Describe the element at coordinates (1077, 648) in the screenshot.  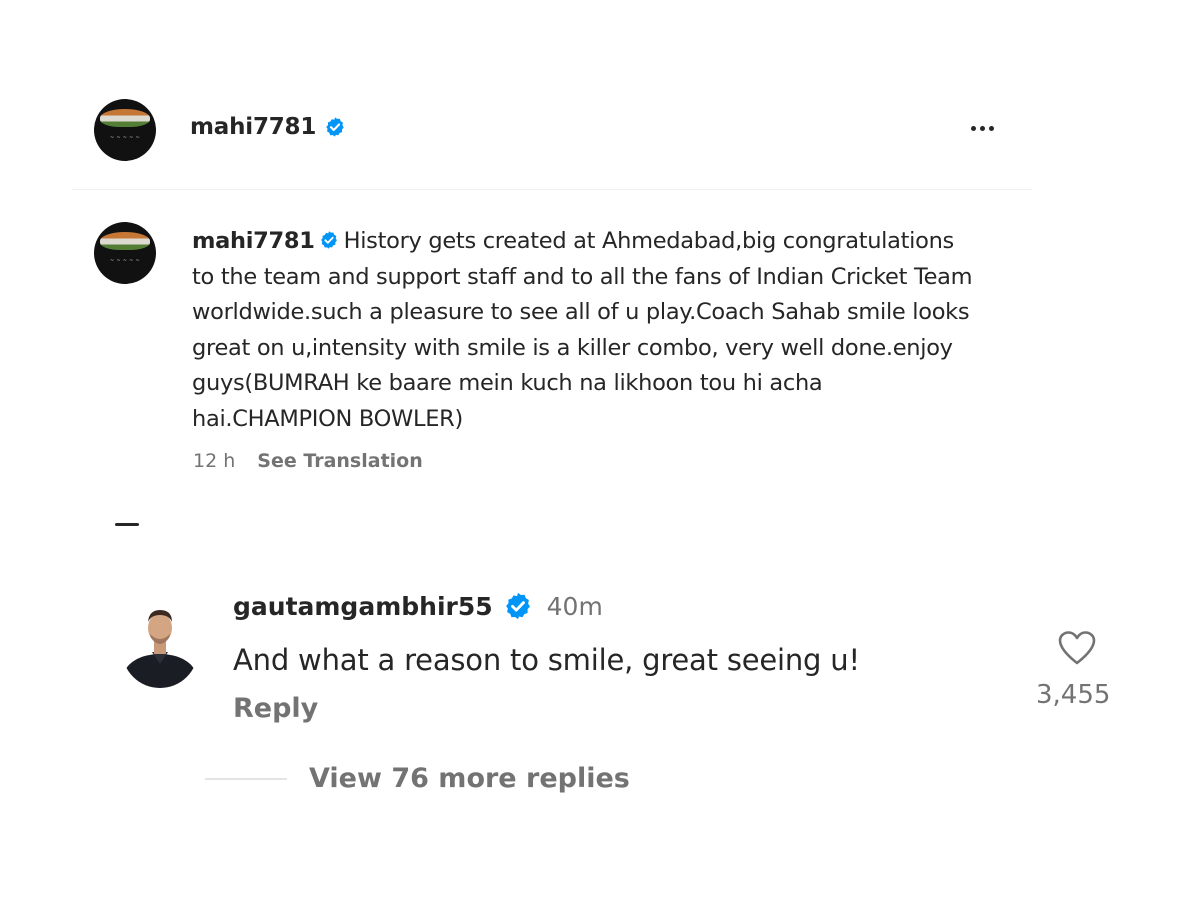
I see `heart-outline-icon` at that location.